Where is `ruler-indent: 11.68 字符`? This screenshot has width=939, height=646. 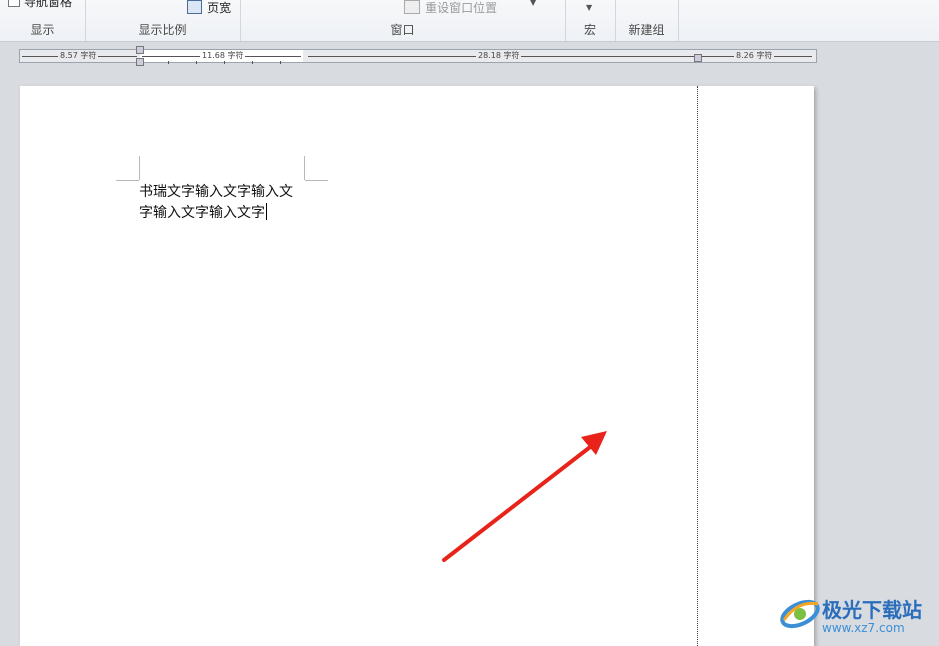 ruler-indent: 11.68 字符 is located at coordinates (221, 56).